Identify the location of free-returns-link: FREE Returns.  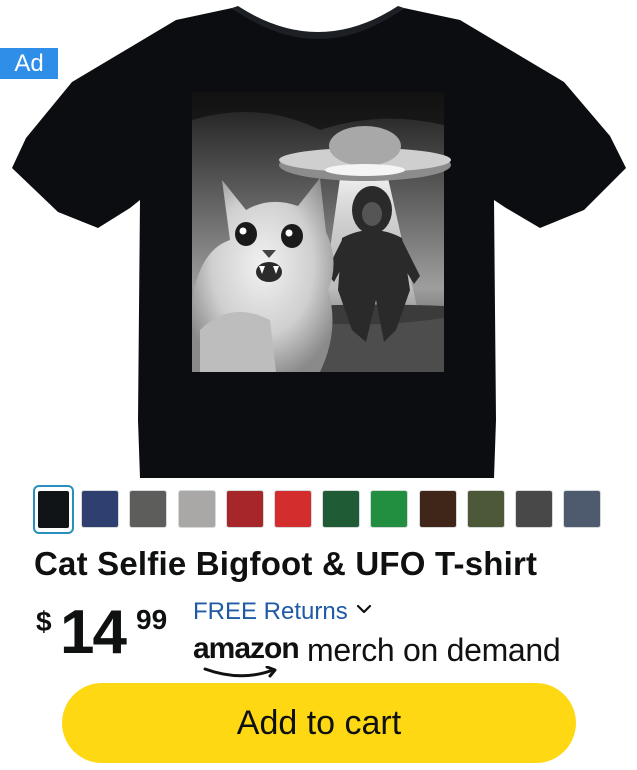
(282, 612).